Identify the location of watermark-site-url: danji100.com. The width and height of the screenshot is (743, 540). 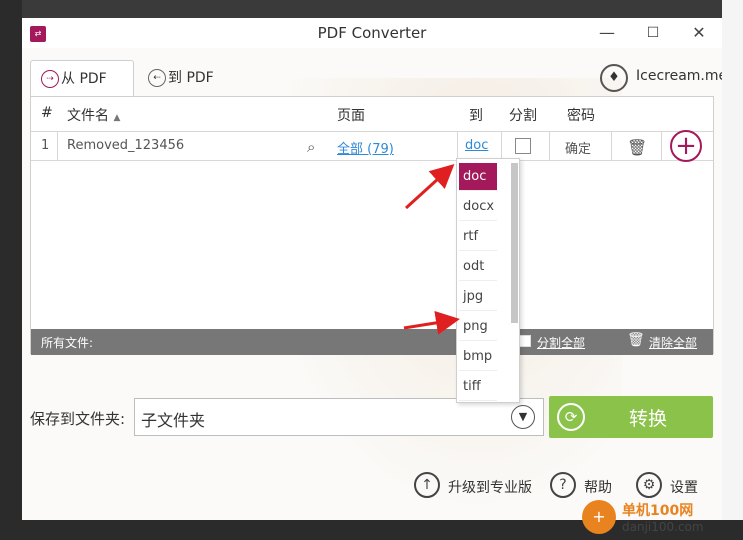
(663, 527).